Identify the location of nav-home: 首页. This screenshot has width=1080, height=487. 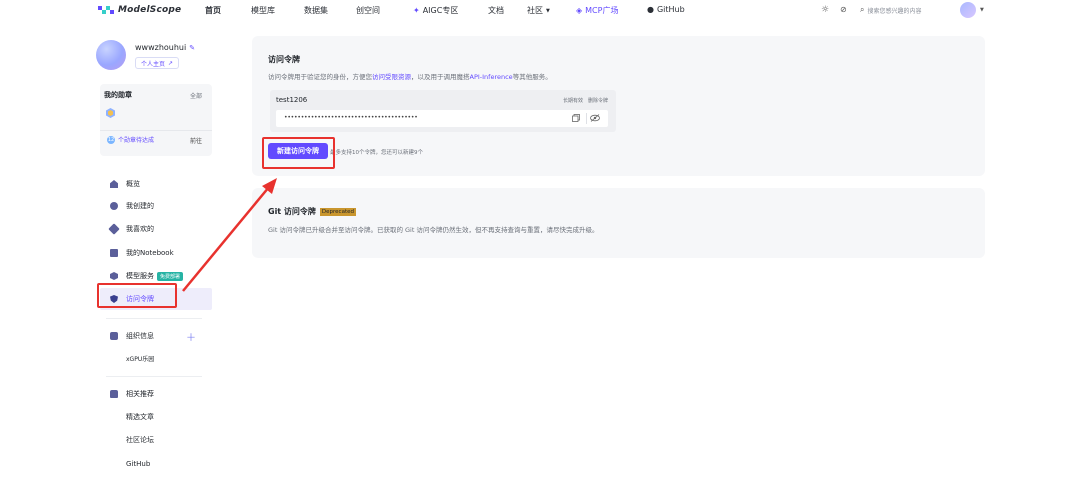
(213, 10).